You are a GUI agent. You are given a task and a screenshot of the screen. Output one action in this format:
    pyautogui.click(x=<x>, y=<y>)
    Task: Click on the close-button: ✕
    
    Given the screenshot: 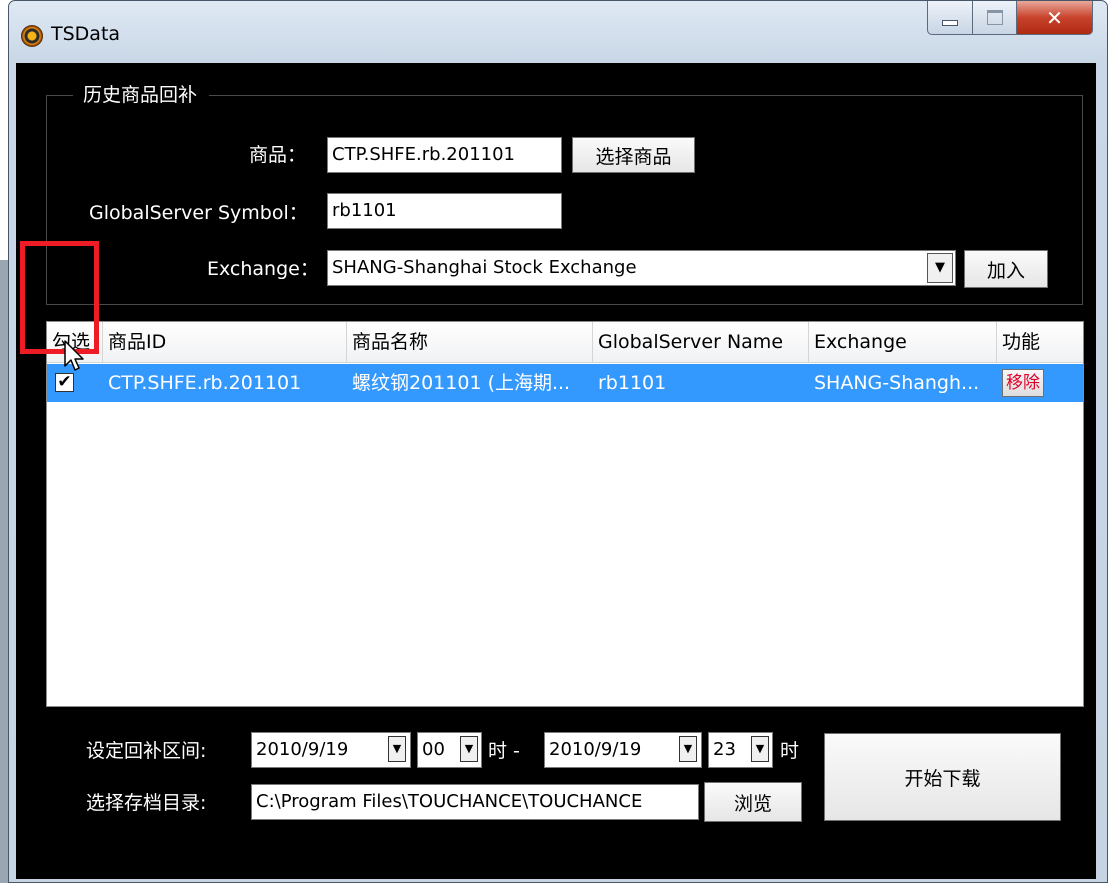 What is the action you would take?
    pyautogui.click(x=1055, y=18)
    